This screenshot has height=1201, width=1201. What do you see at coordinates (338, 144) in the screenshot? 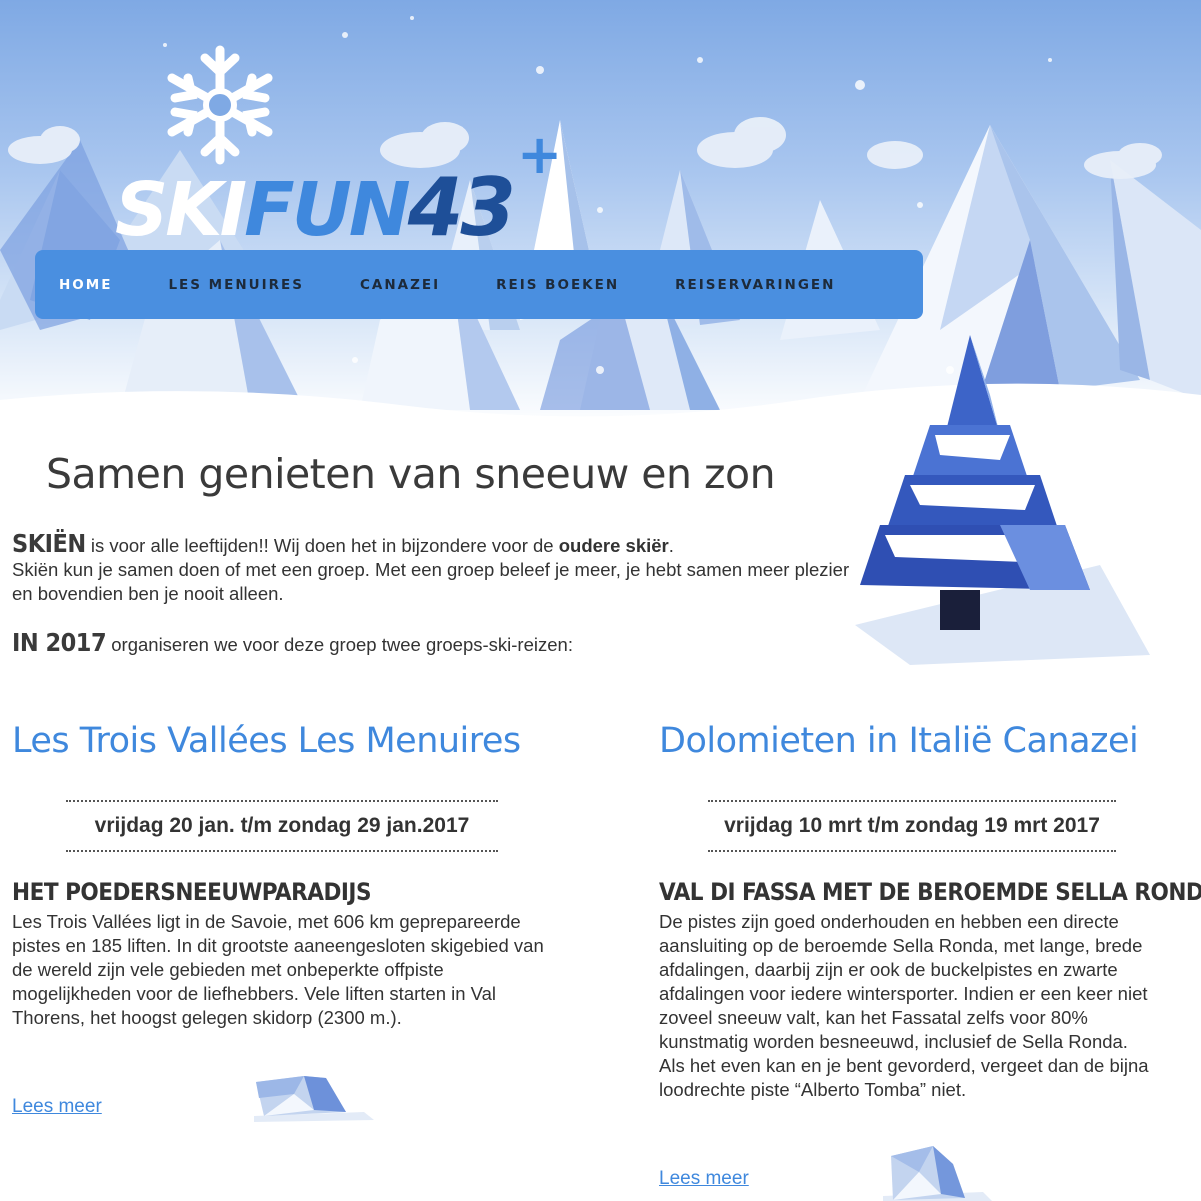
I see `site-logo: SKIFUN43 +` at bounding box center [338, 144].